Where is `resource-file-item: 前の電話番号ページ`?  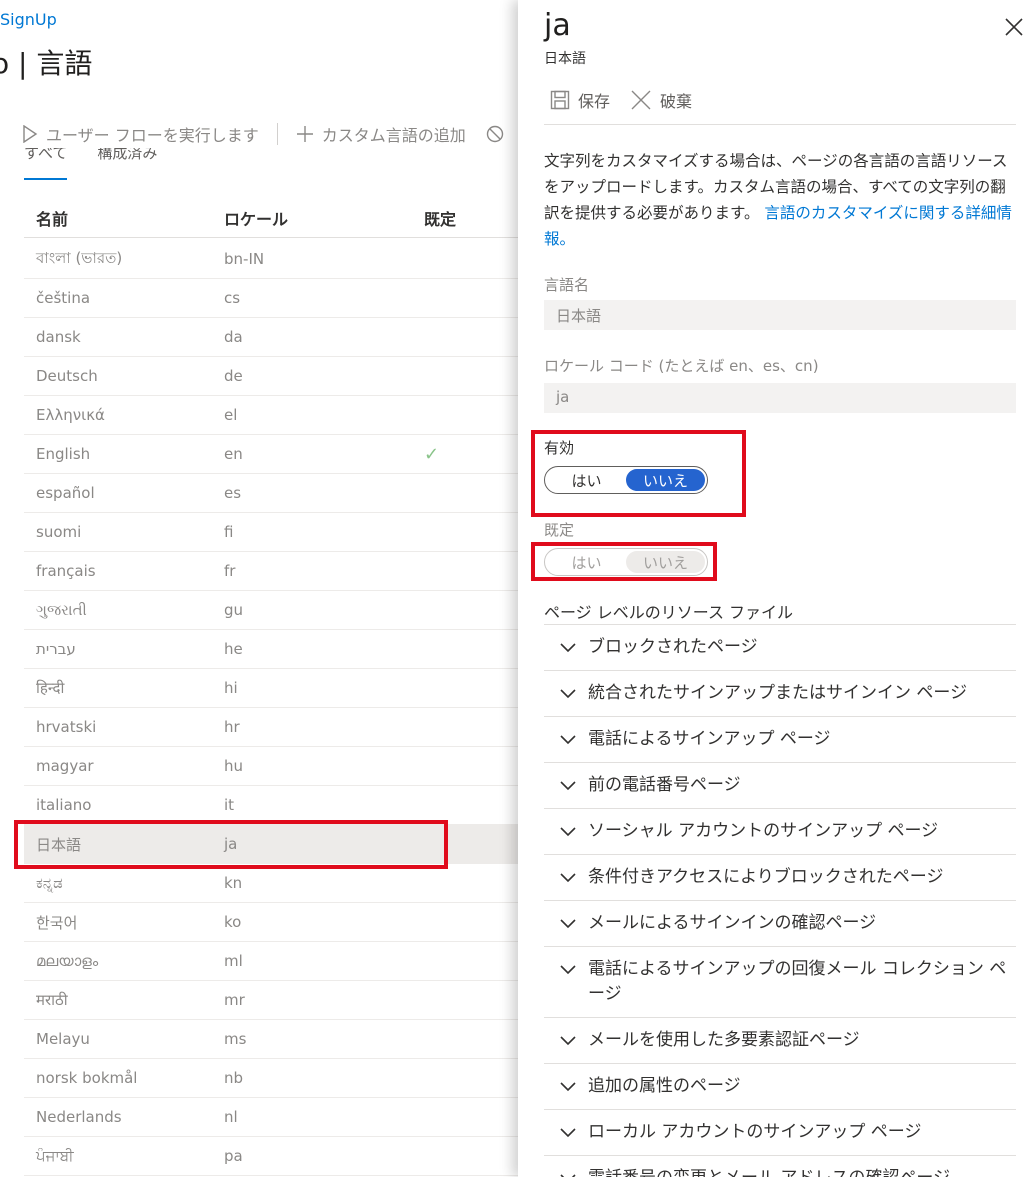 resource-file-item: 前の電話番号ページ is located at coordinates (780, 786).